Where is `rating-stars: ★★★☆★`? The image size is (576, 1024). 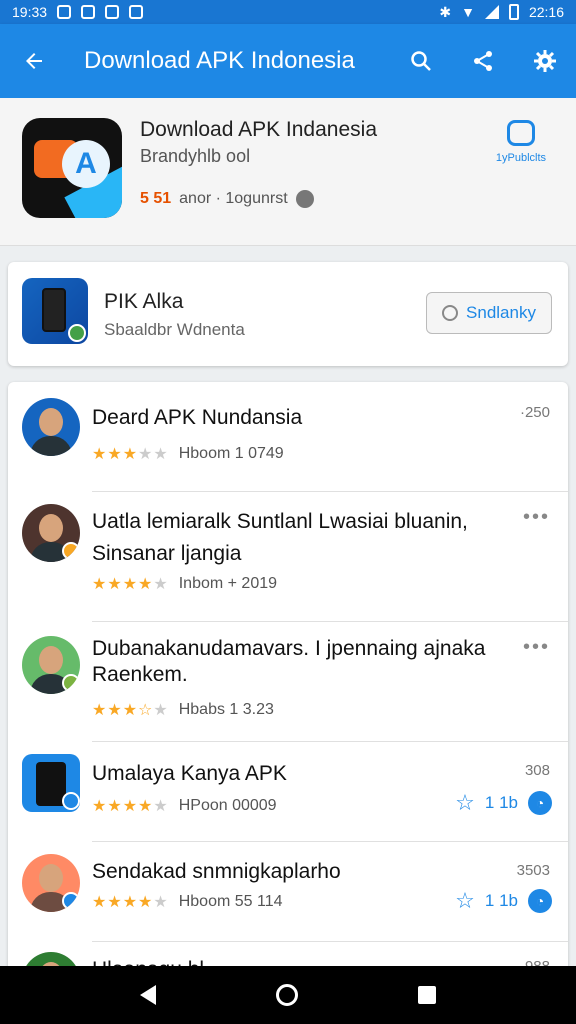
rating-stars: ★★★☆★ is located at coordinates (130, 710).